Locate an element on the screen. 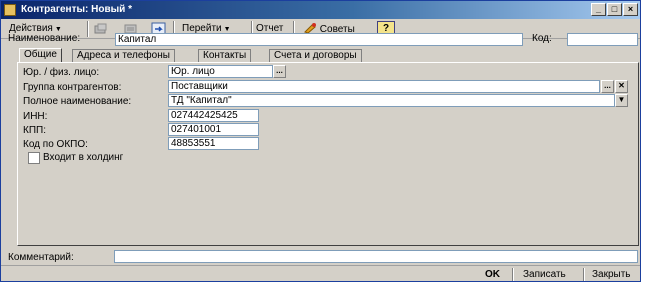  group-value: Поставщики is located at coordinates (199, 86).